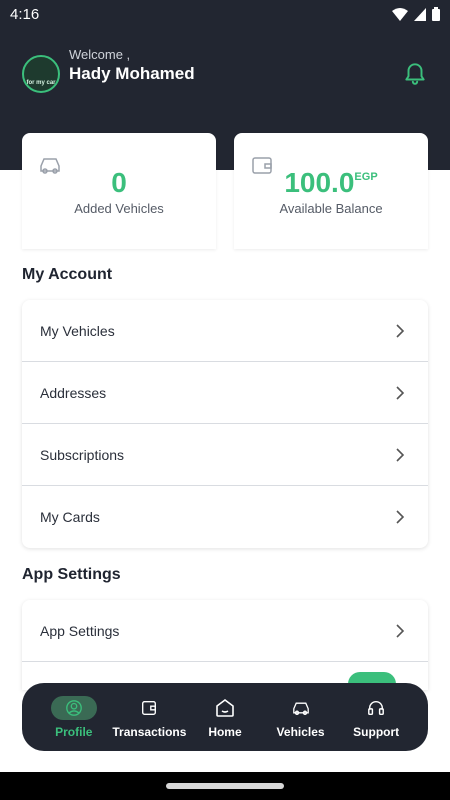  Describe the element at coordinates (331, 182) in the screenshot. I see `balance-value: 100.0EGP` at that location.